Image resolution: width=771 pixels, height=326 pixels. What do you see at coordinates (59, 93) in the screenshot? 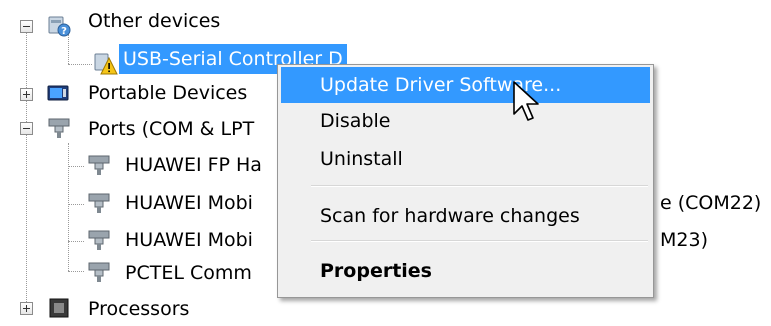
I see `portable-device-icon` at bounding box center [59, 93].